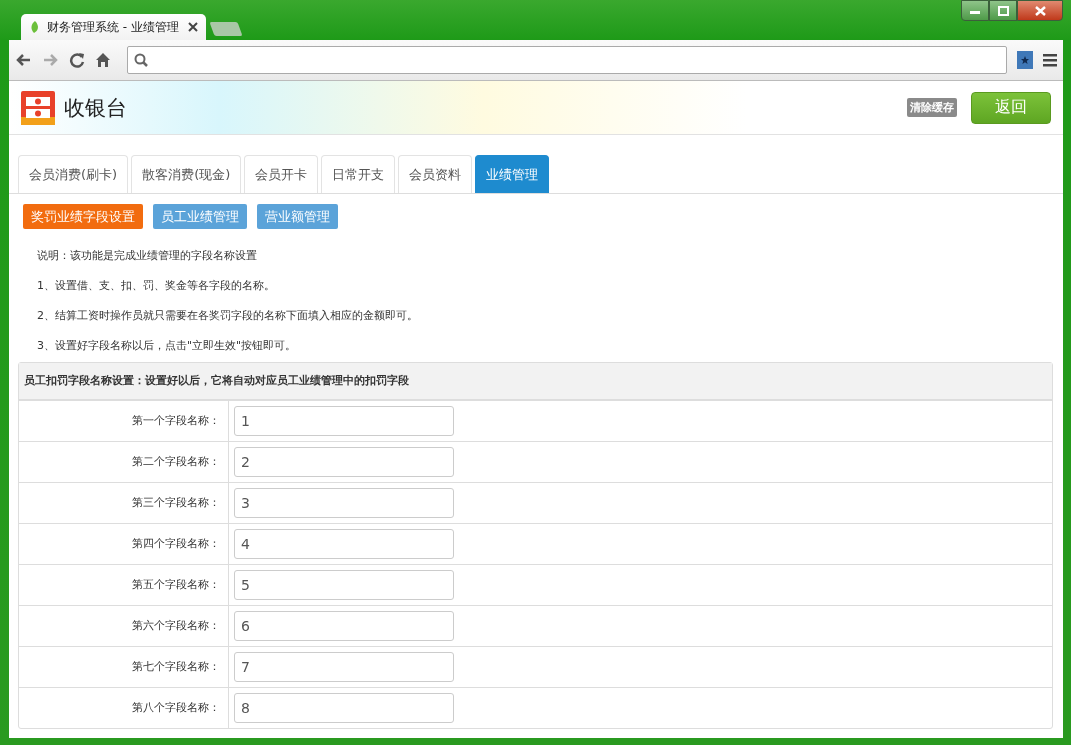  I want to click on nav-tab: 会员开卡, so click(281, 174).